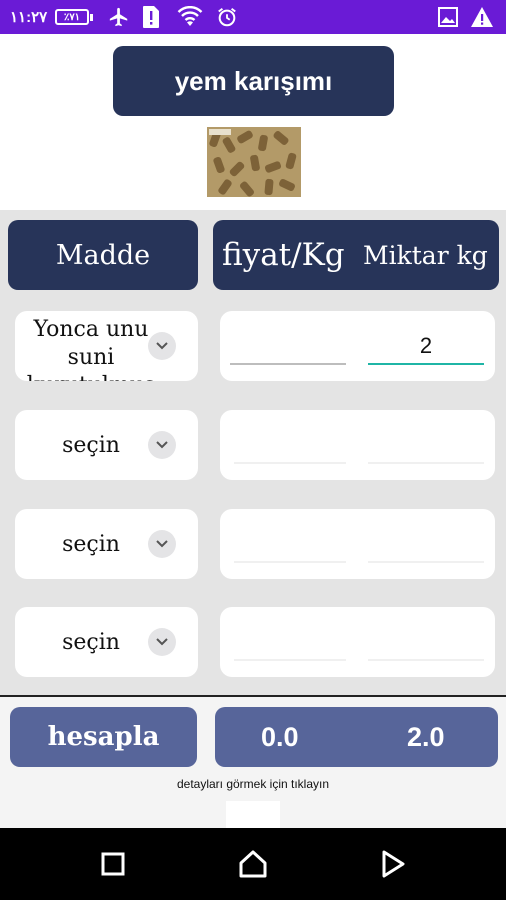  Describe the element at coordinates (393, 864) in the screenshot. I see `back-icon` at that location.